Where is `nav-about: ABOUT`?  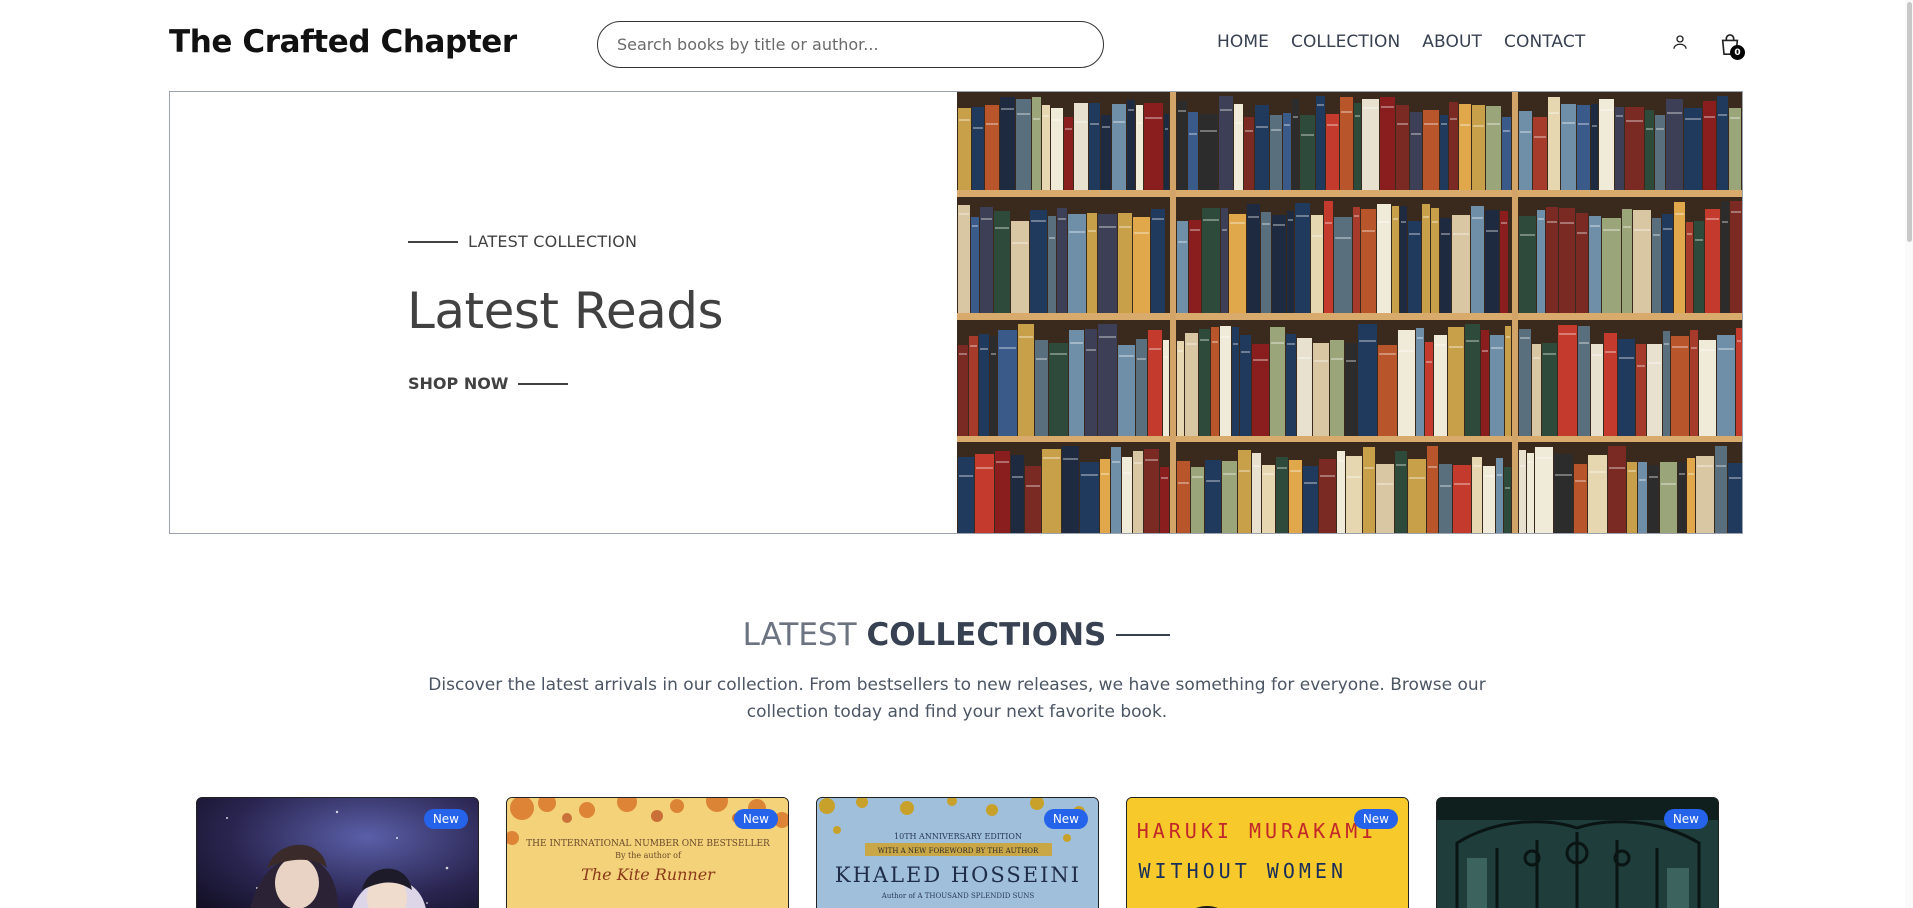 nav-about: ABOUT is located at coordinates (1452, 42).